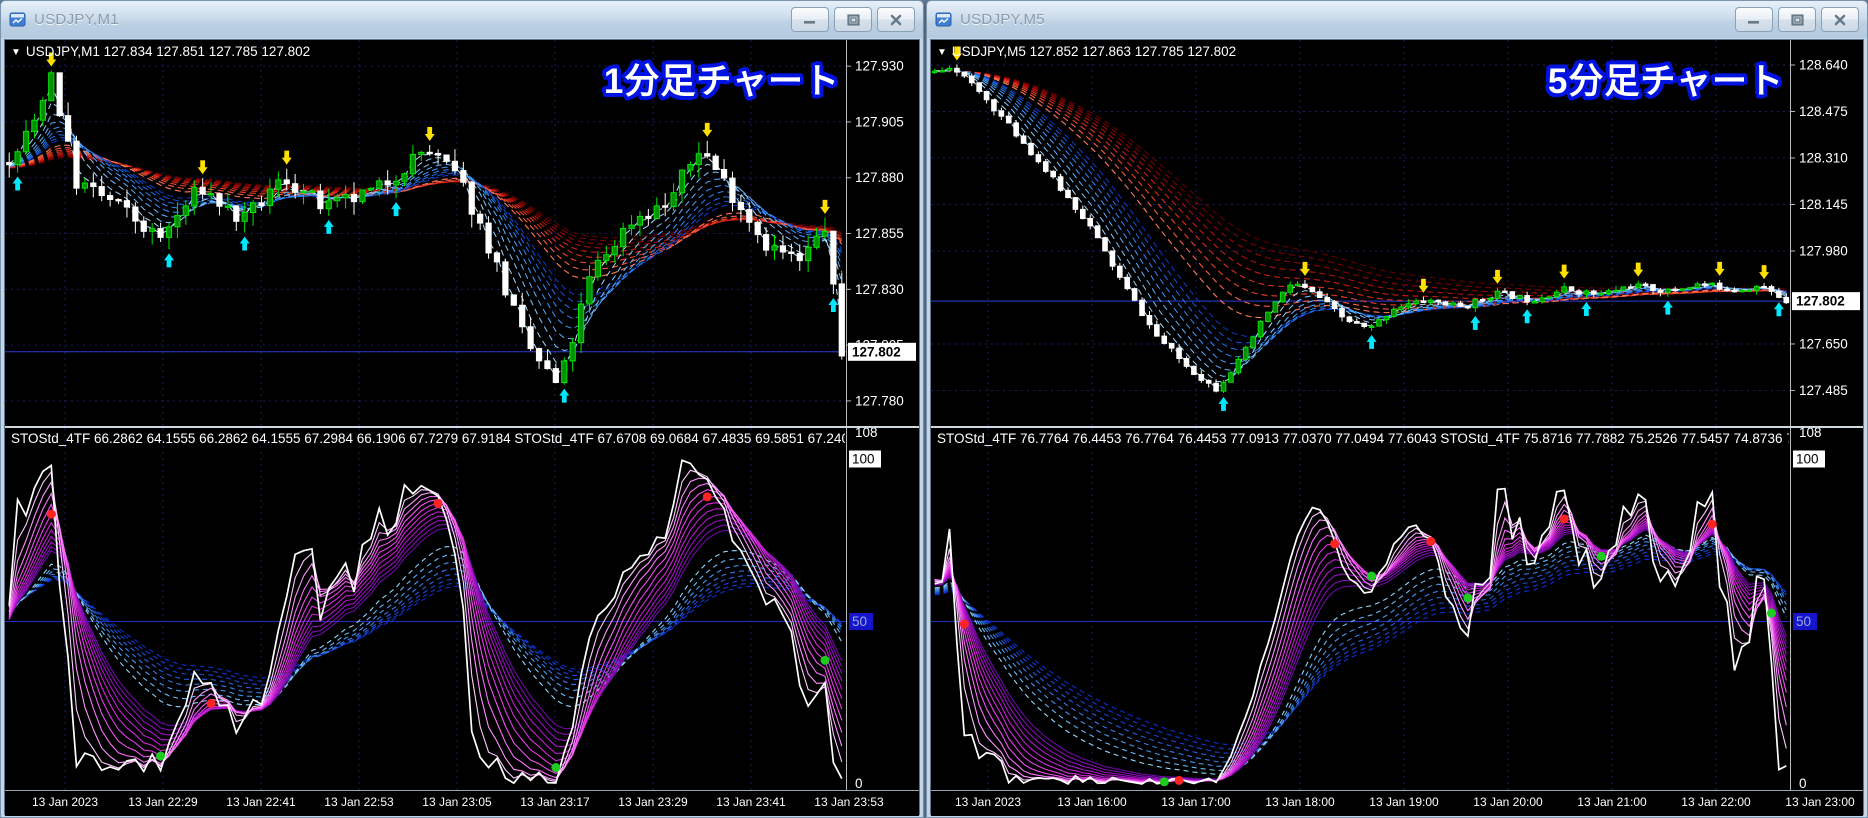 This screenshot has width=1868, height=818. What do you see at coordinates (1612, 802) in the screenshot?
I see `time-label: 13 Jan 21:00` at bounding box center [1612, 802].